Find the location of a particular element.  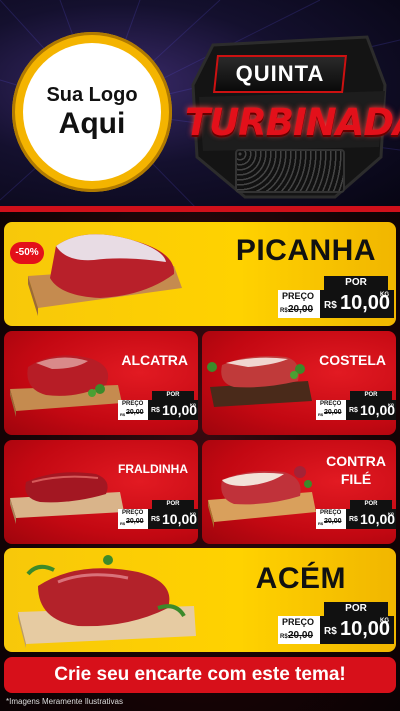

product-card-acem: ACÉM POR PREÇO R$ 20,00 R$ 10,00 KG is located at coordinates (200, 600).